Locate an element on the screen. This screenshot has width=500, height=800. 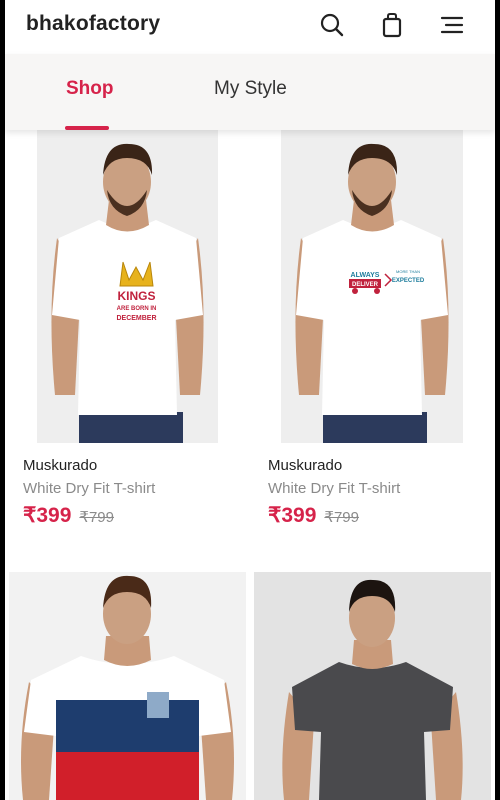
product-image: ALWAYS DELIVER MORE THAN EXPECTED is located at coordinates (372, 286).